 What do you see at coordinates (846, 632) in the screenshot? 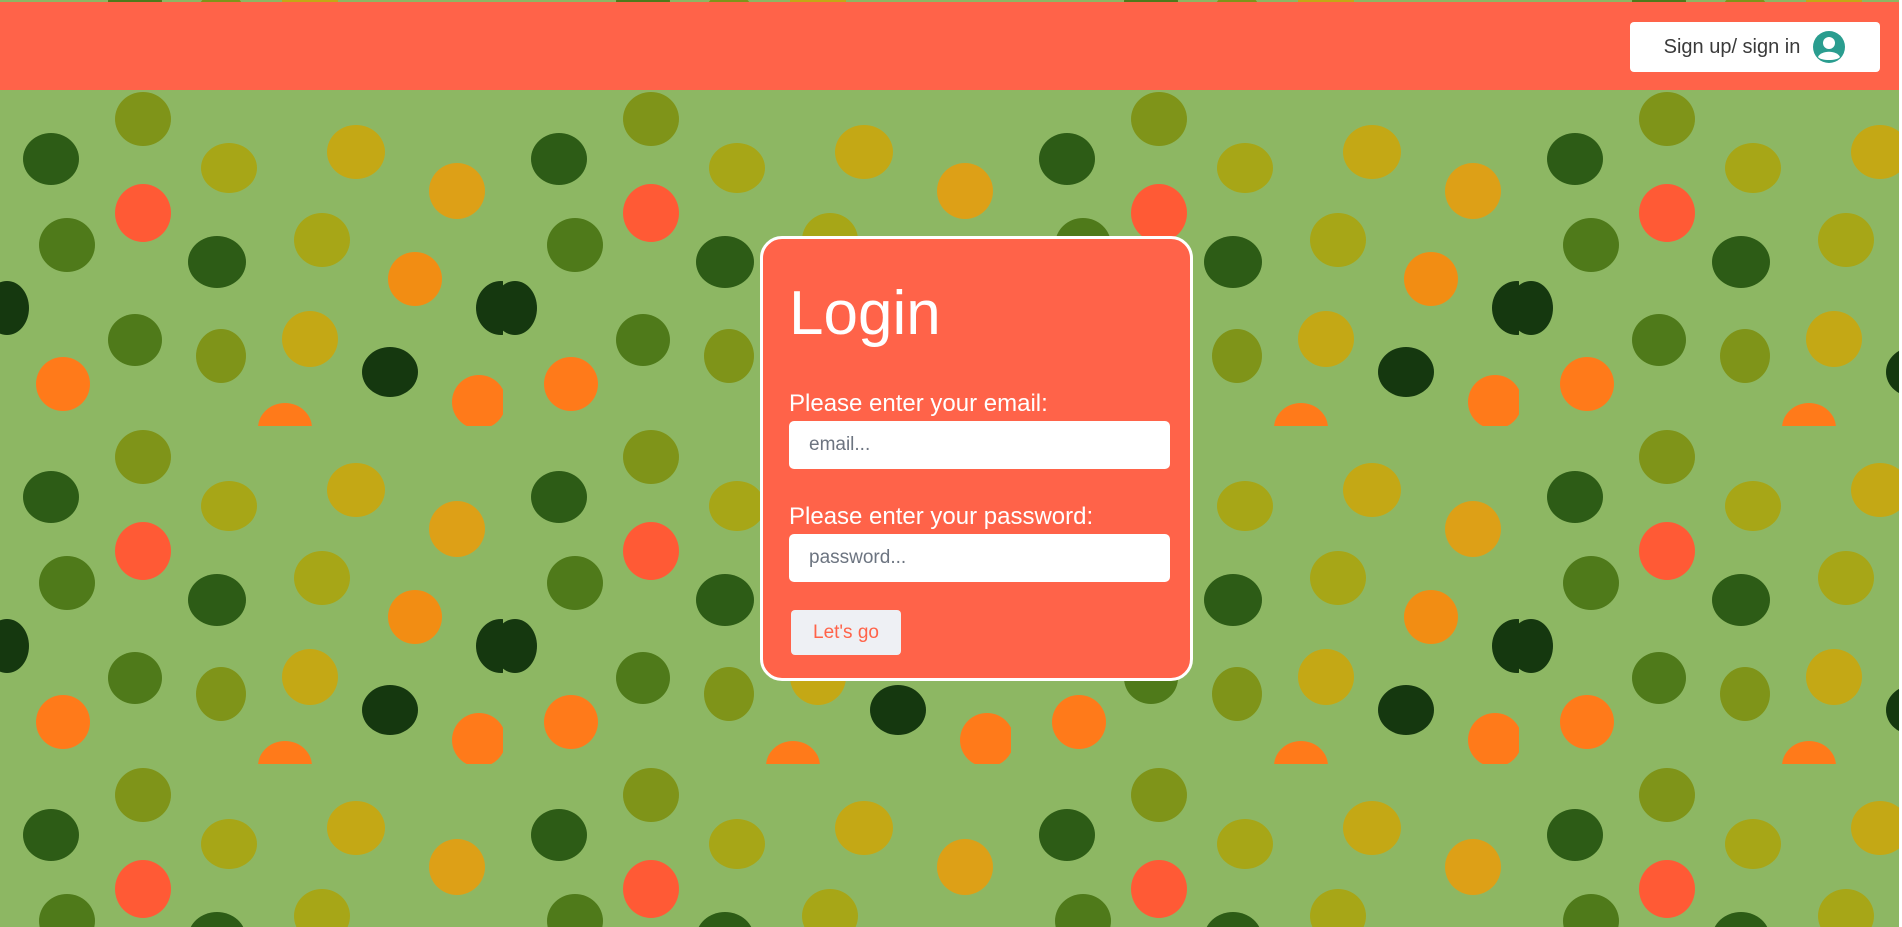
I see `lets-go-button: Let's go` at bounding box center [846, 632].